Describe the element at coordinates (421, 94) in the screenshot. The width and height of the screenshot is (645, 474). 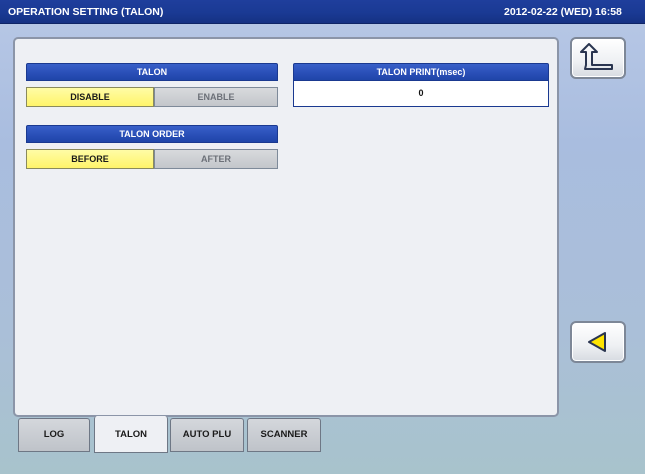
I see `talon-print-value-field: 0` at that location.